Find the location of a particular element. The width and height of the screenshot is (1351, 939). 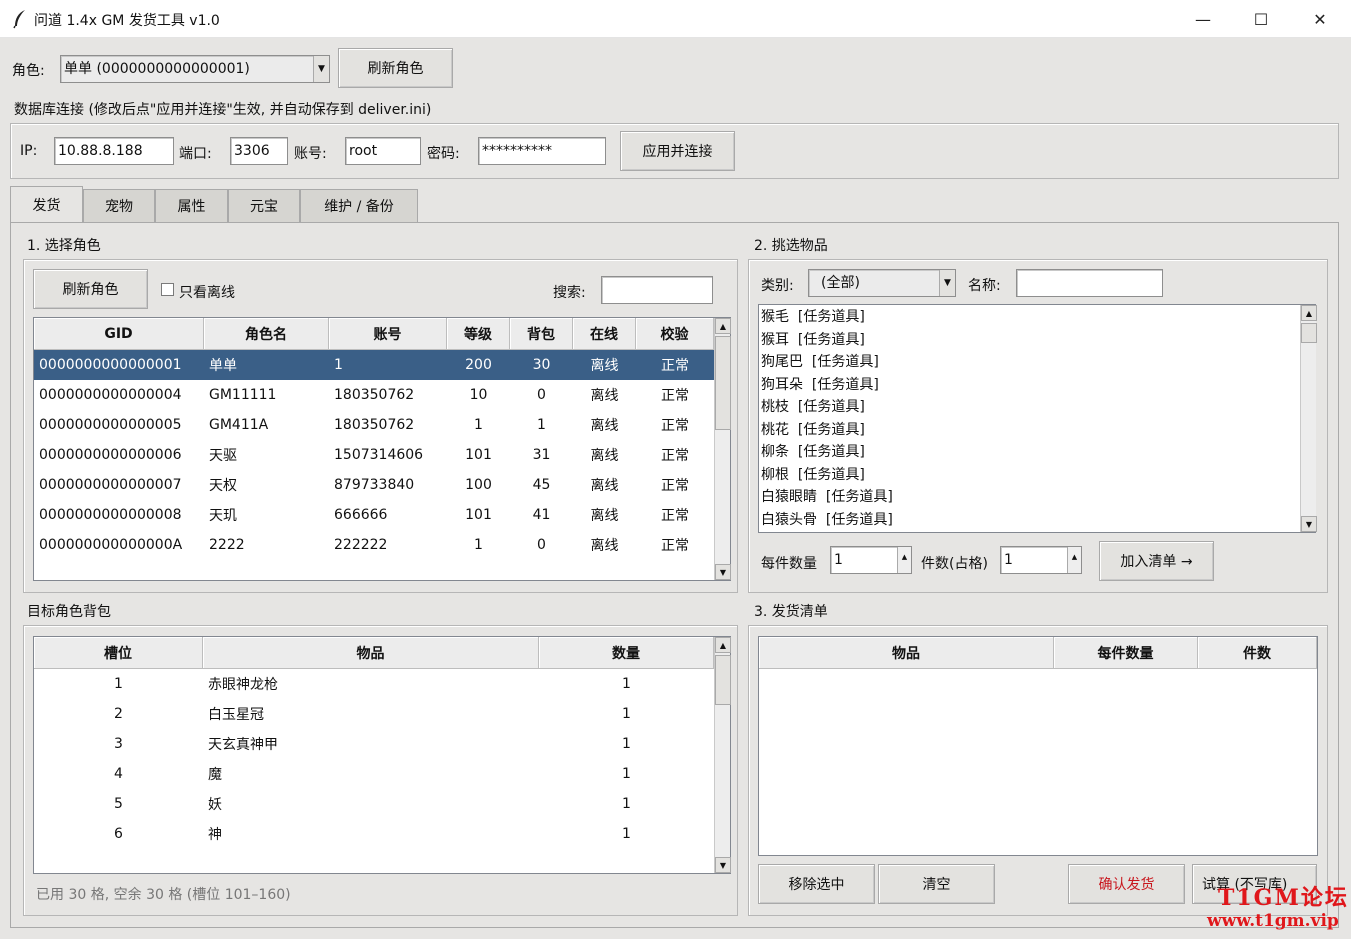

table-row: 000000000000000A 2222 222222 1 0 离线 正常 is located at coordinates (382, 545).